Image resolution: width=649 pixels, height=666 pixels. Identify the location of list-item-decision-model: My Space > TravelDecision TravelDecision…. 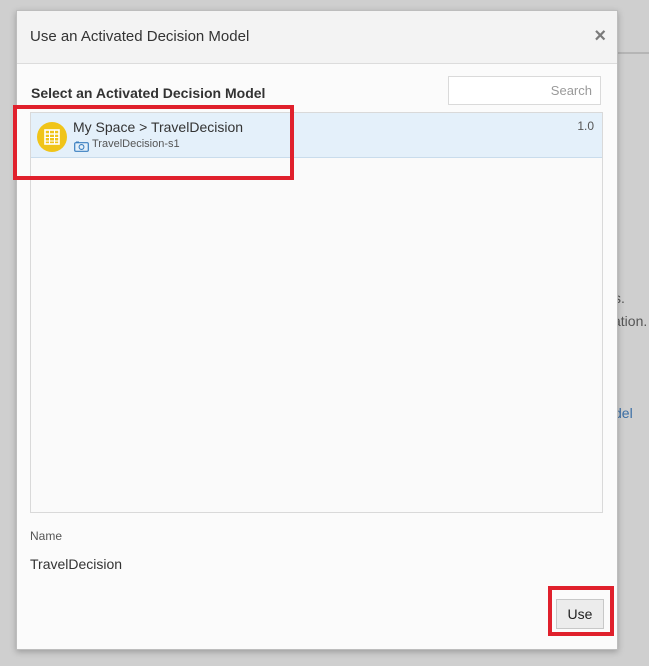
(316, 135).